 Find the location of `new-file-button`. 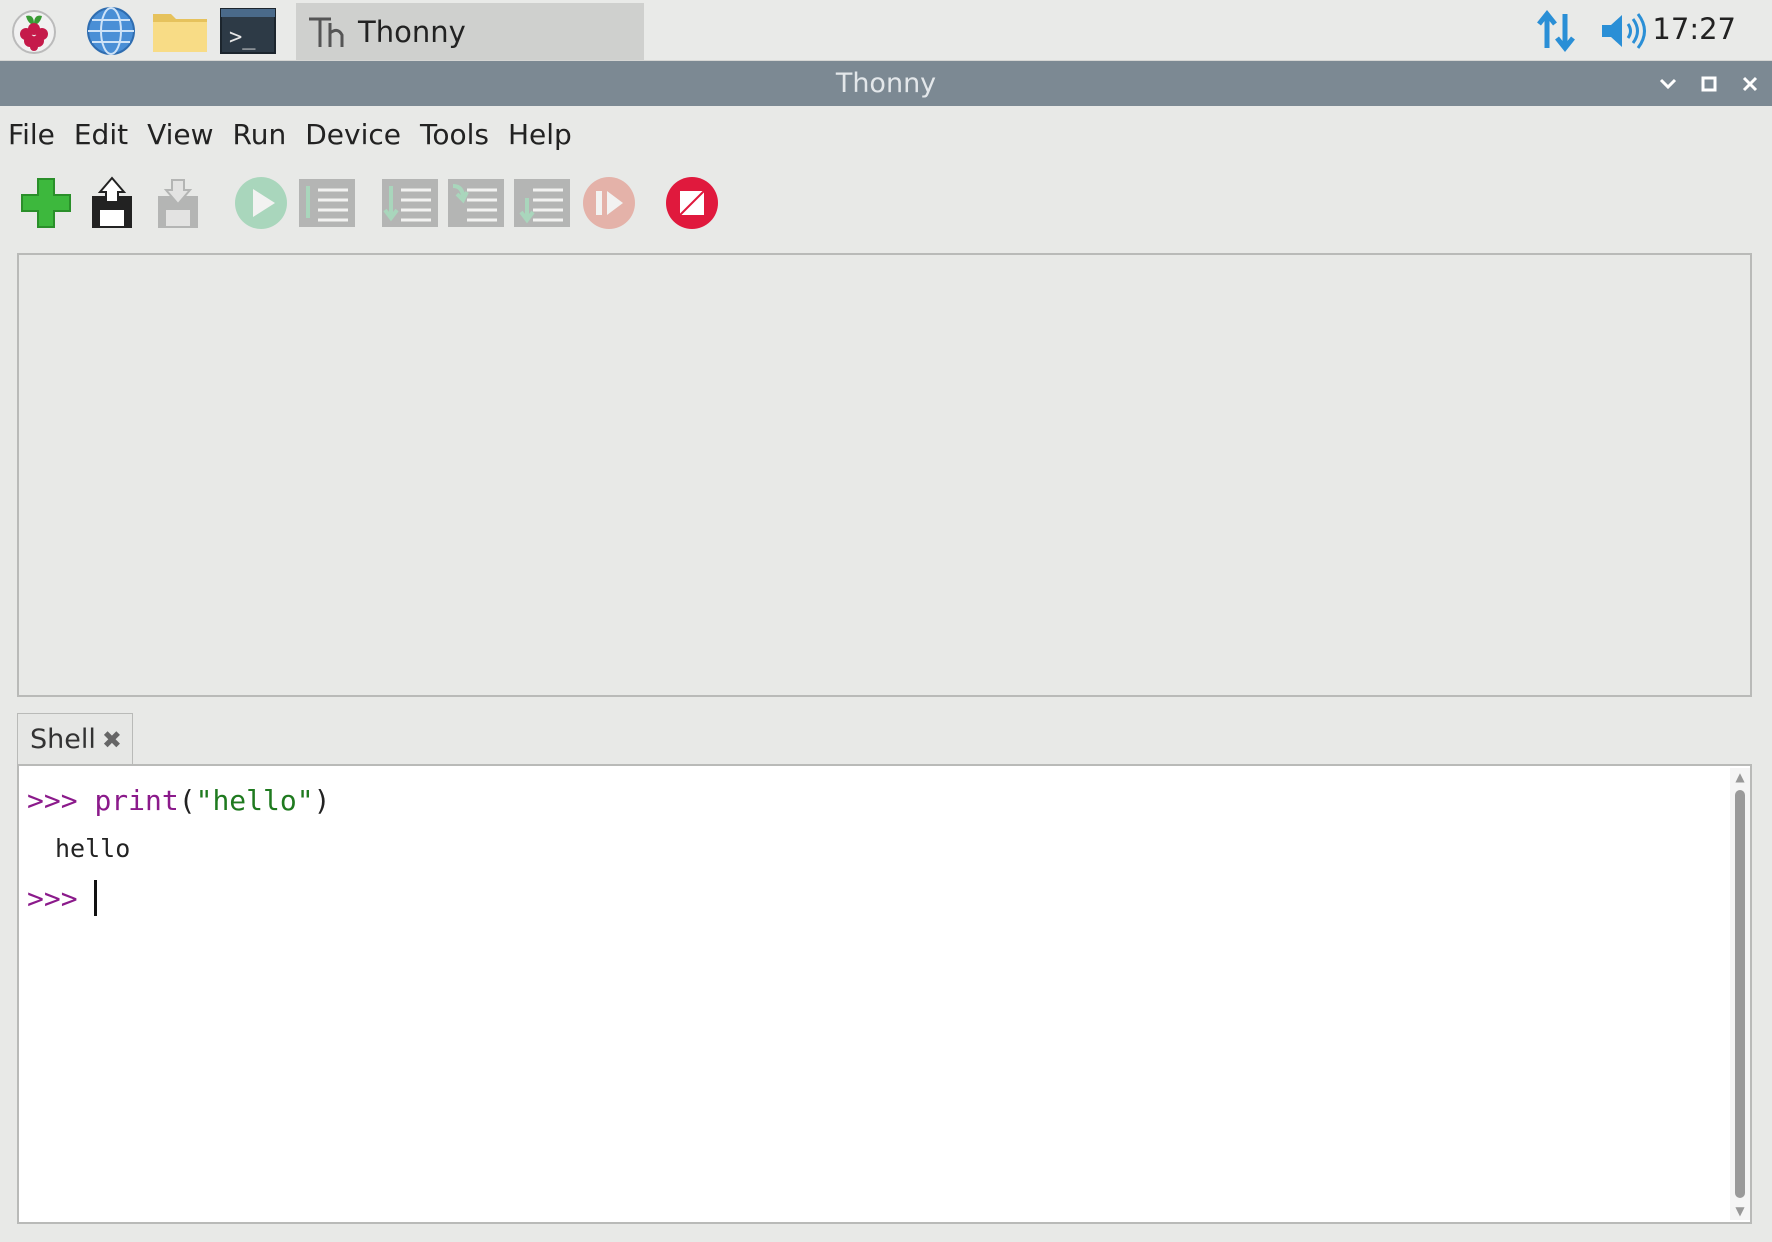

new-file-button is located at coordinates (46, 203).